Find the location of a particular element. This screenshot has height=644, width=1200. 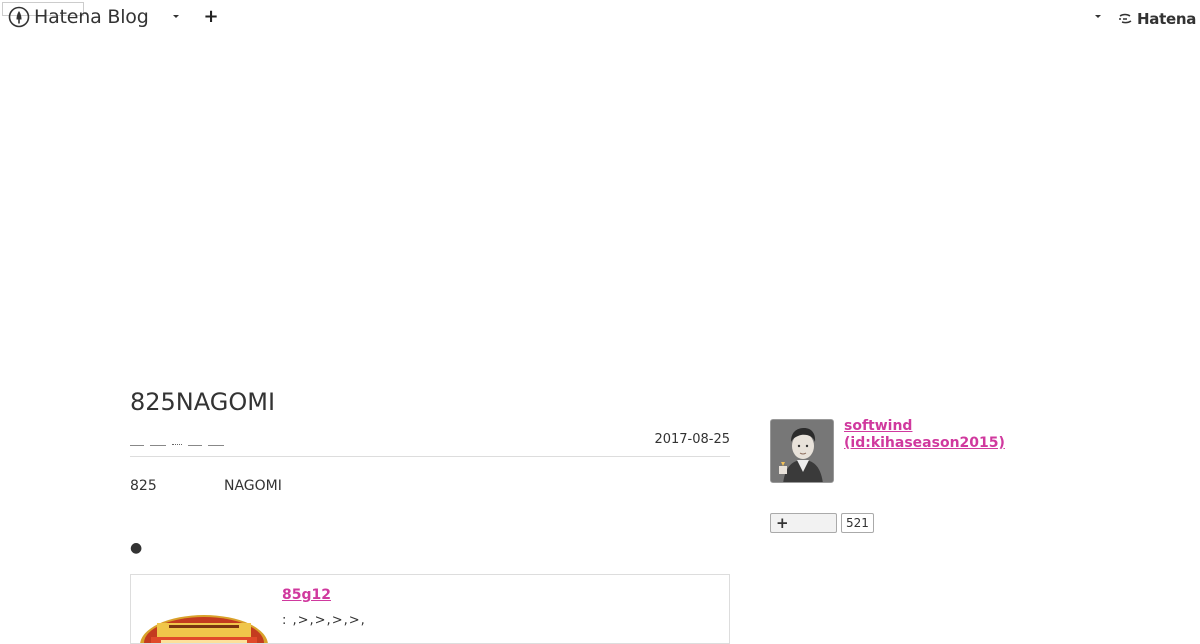

follow-button: + is located at coordinates (803, 523).